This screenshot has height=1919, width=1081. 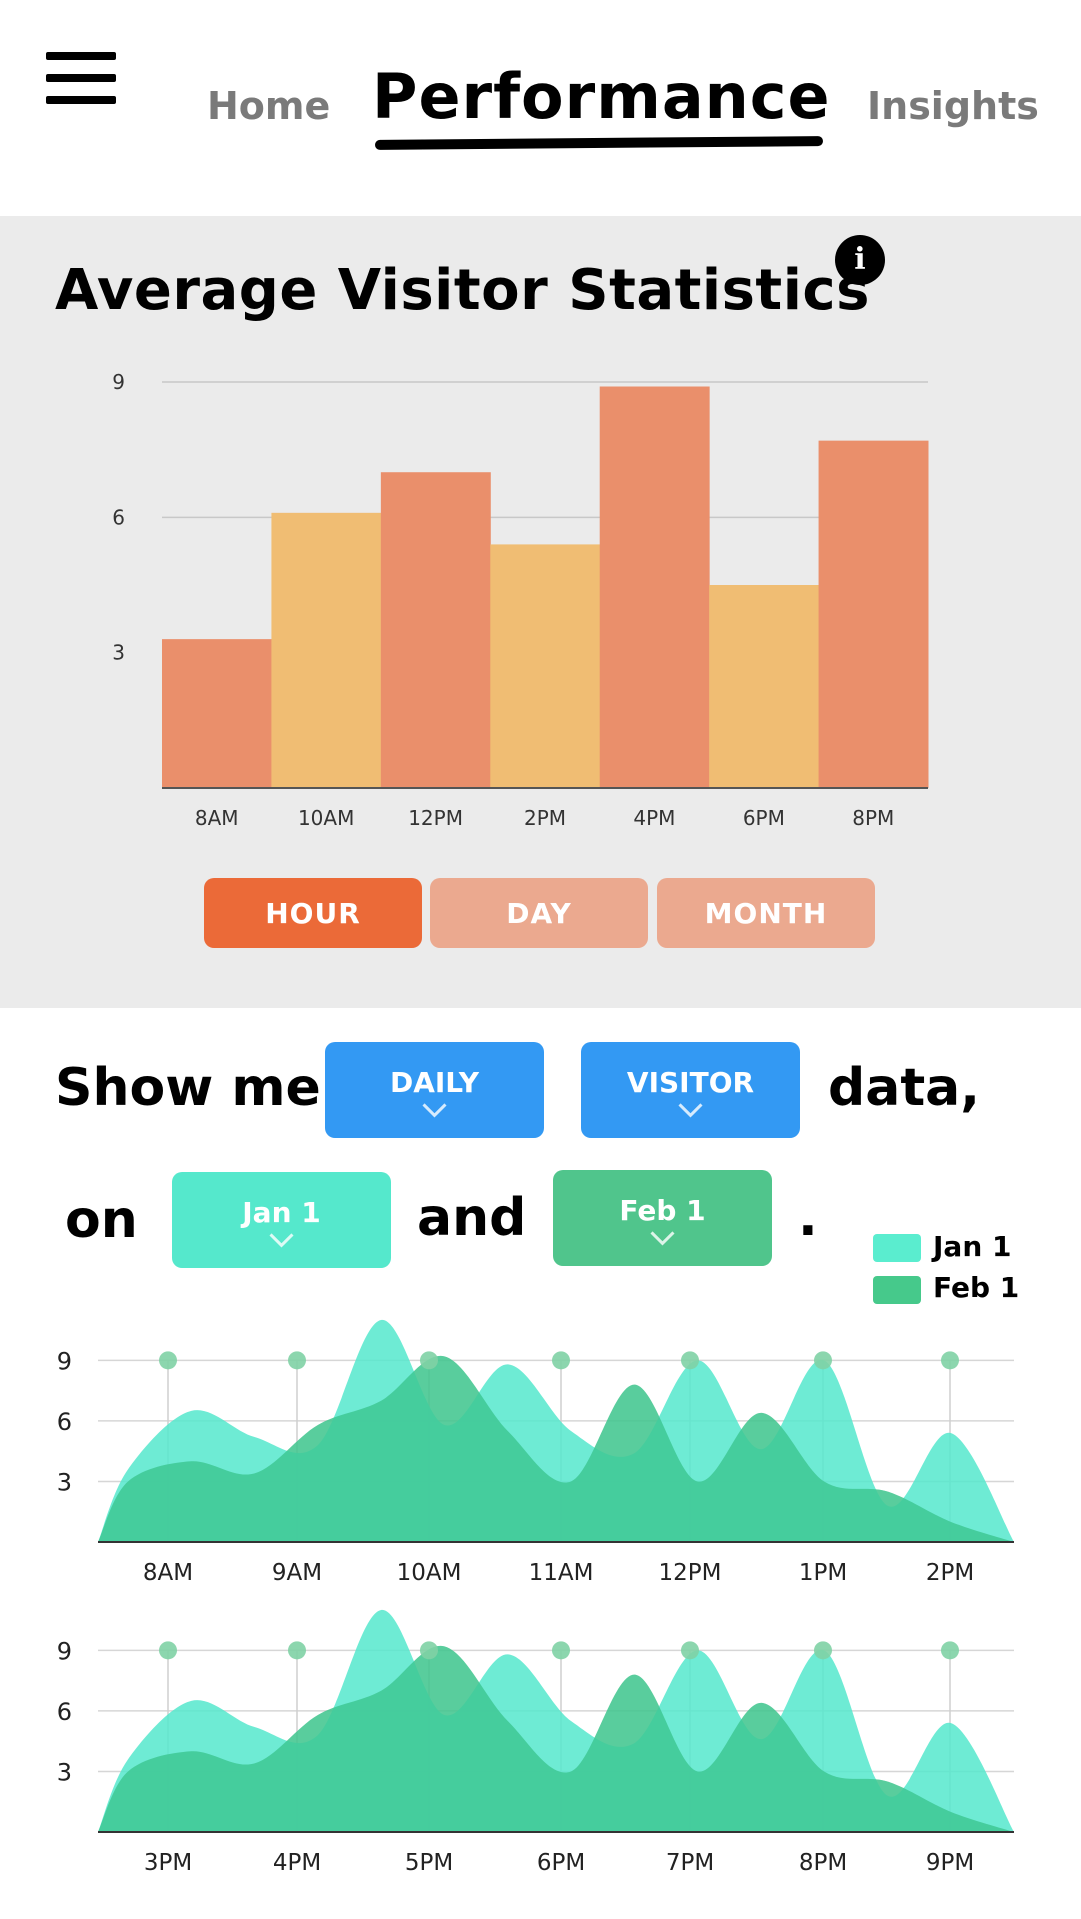 What do you see at coordinates (472, 1218) in the screenshot?
I see `text-and: and` at bounding box center [472, 1218].